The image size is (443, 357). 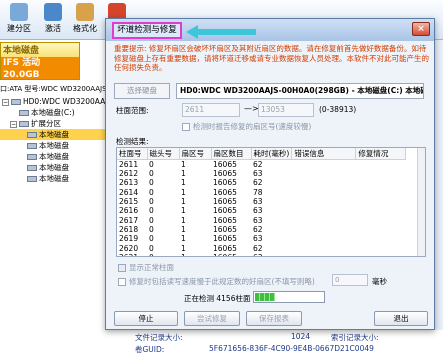 I want to click on format-icon, so click(x=85, y=12).